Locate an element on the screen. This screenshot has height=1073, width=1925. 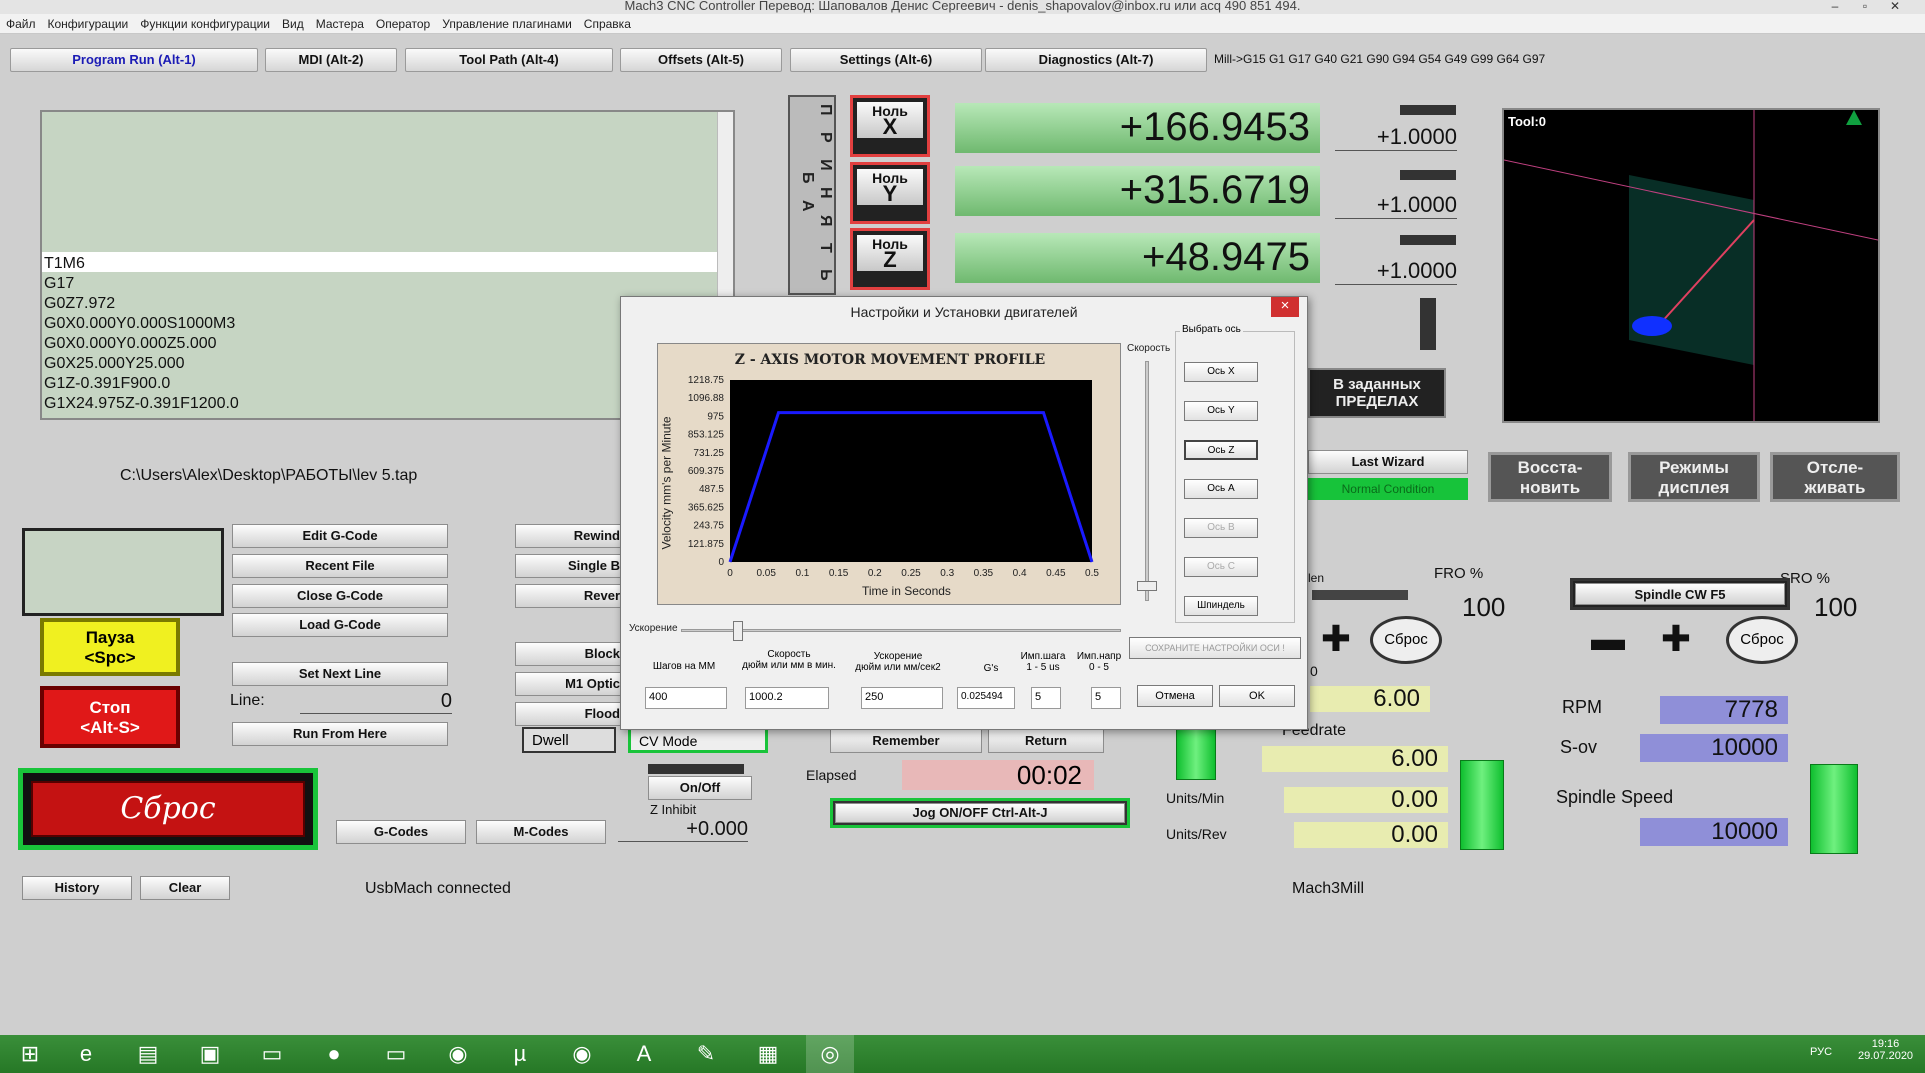
ok-button: OK is located at coordinates (1257, 696).